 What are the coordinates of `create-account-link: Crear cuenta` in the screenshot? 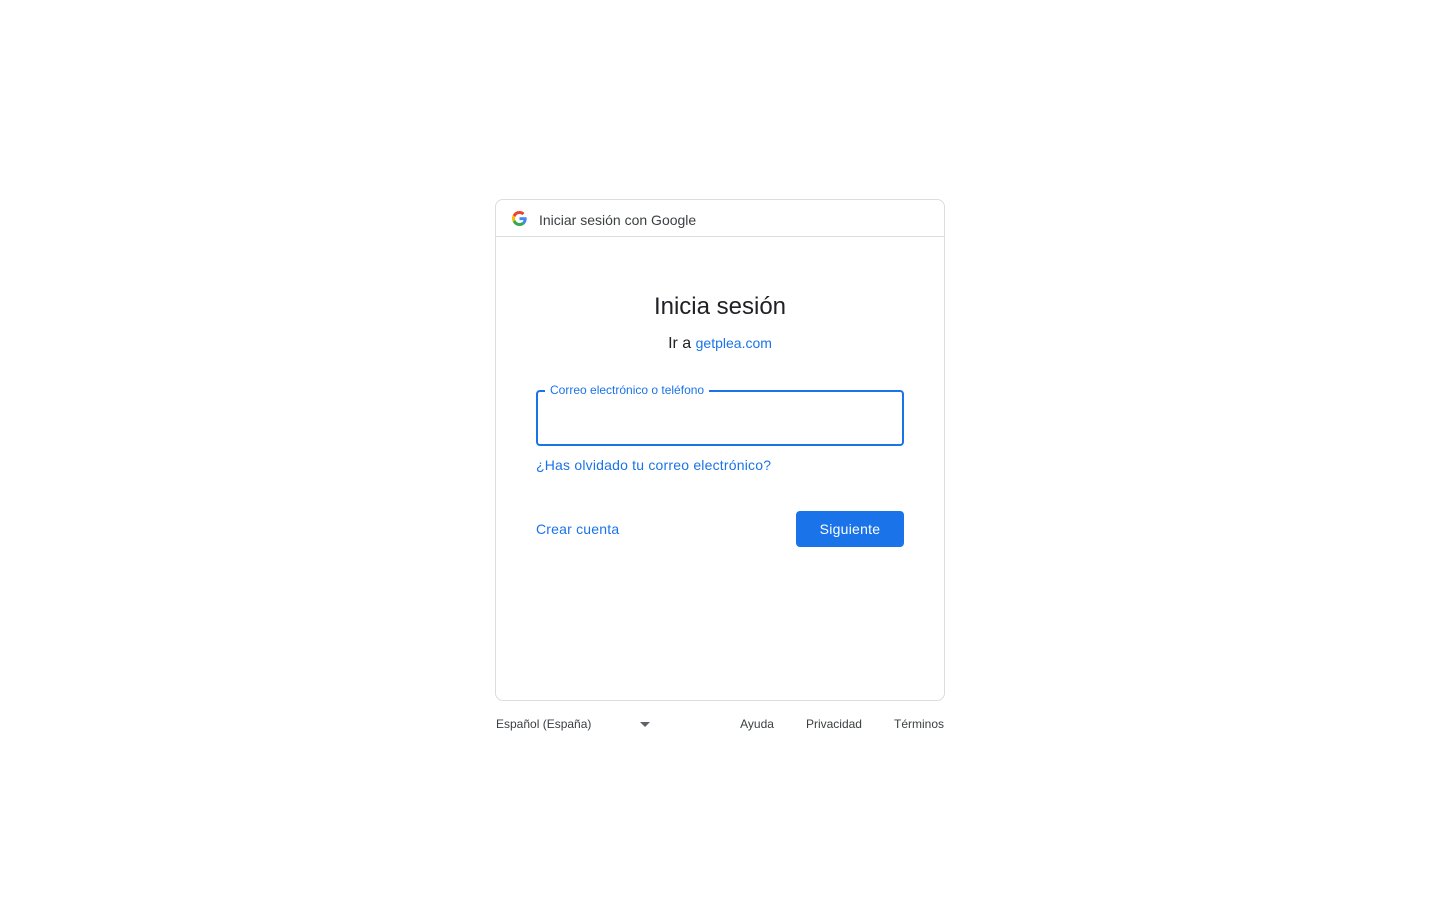 It's located at (577, 529).